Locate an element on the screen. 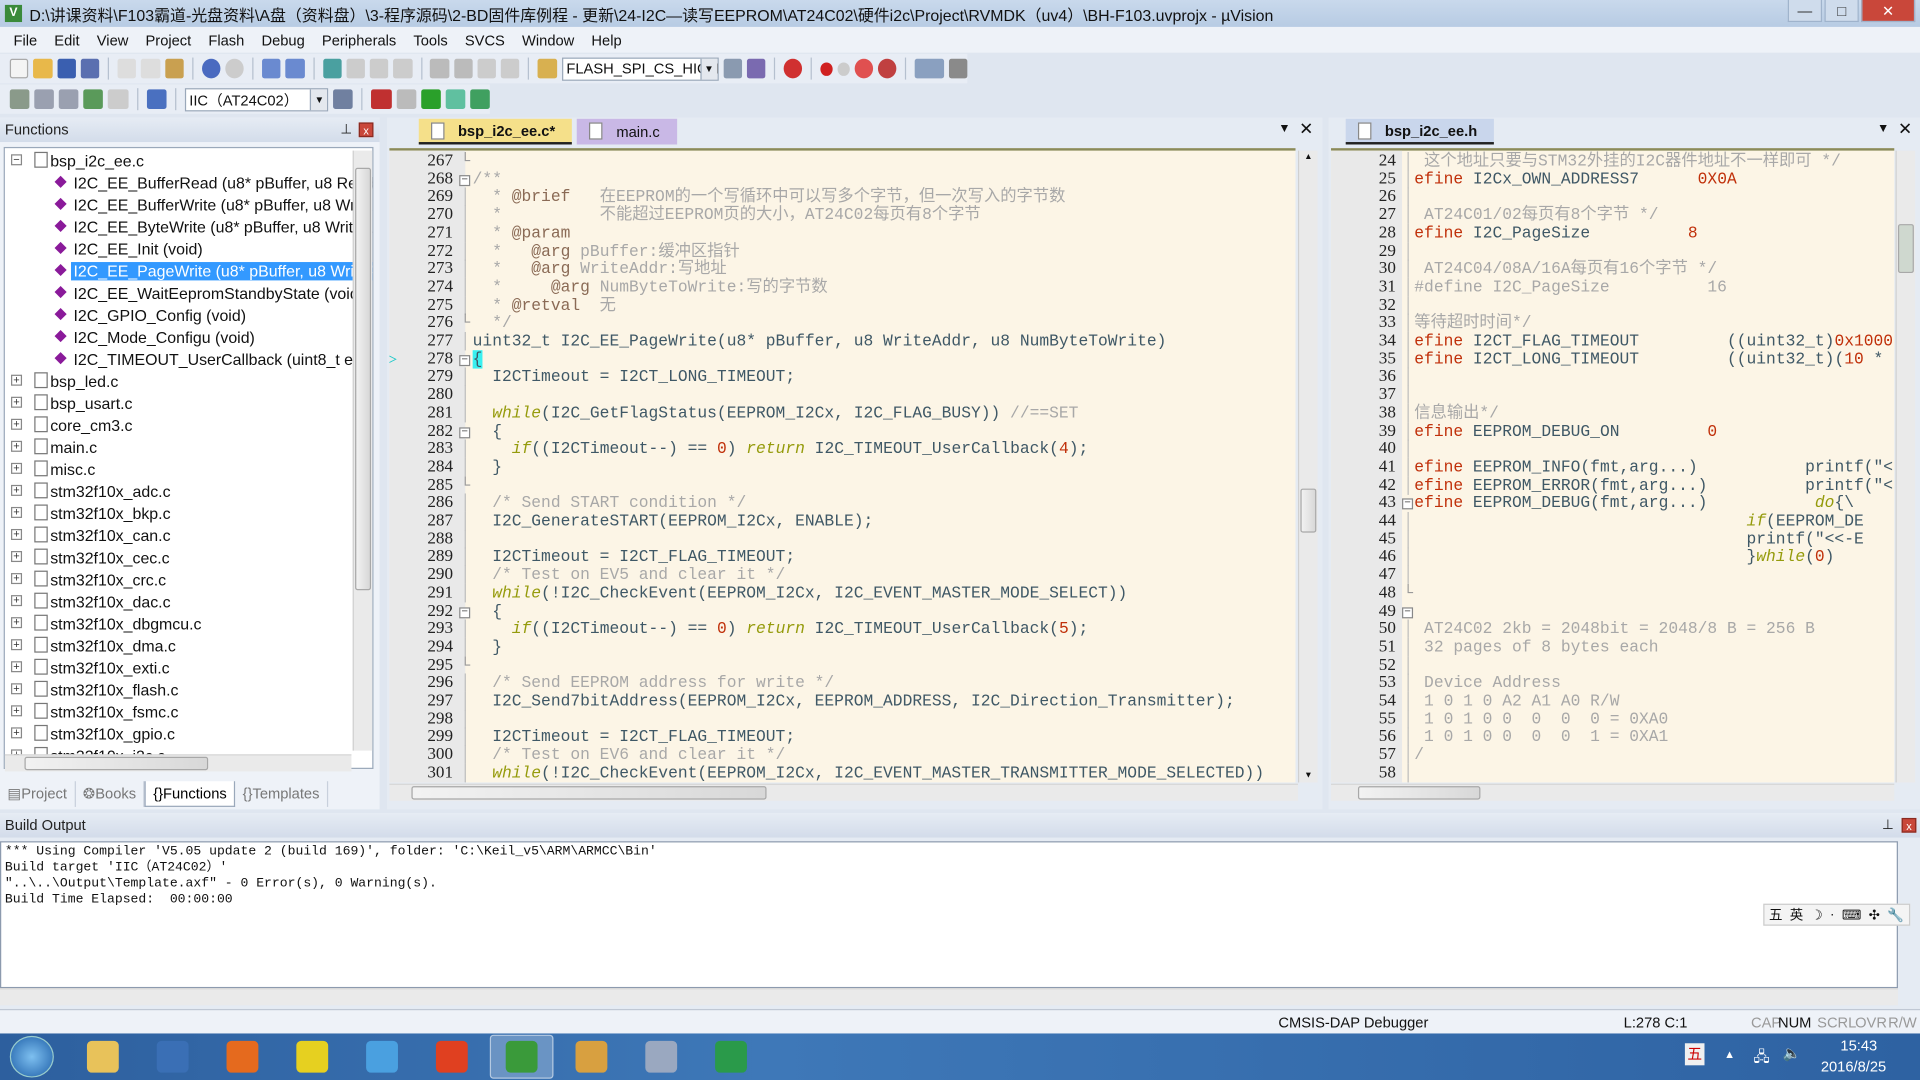  ime-button-1: 英 is located at coordinates (1796, 915).